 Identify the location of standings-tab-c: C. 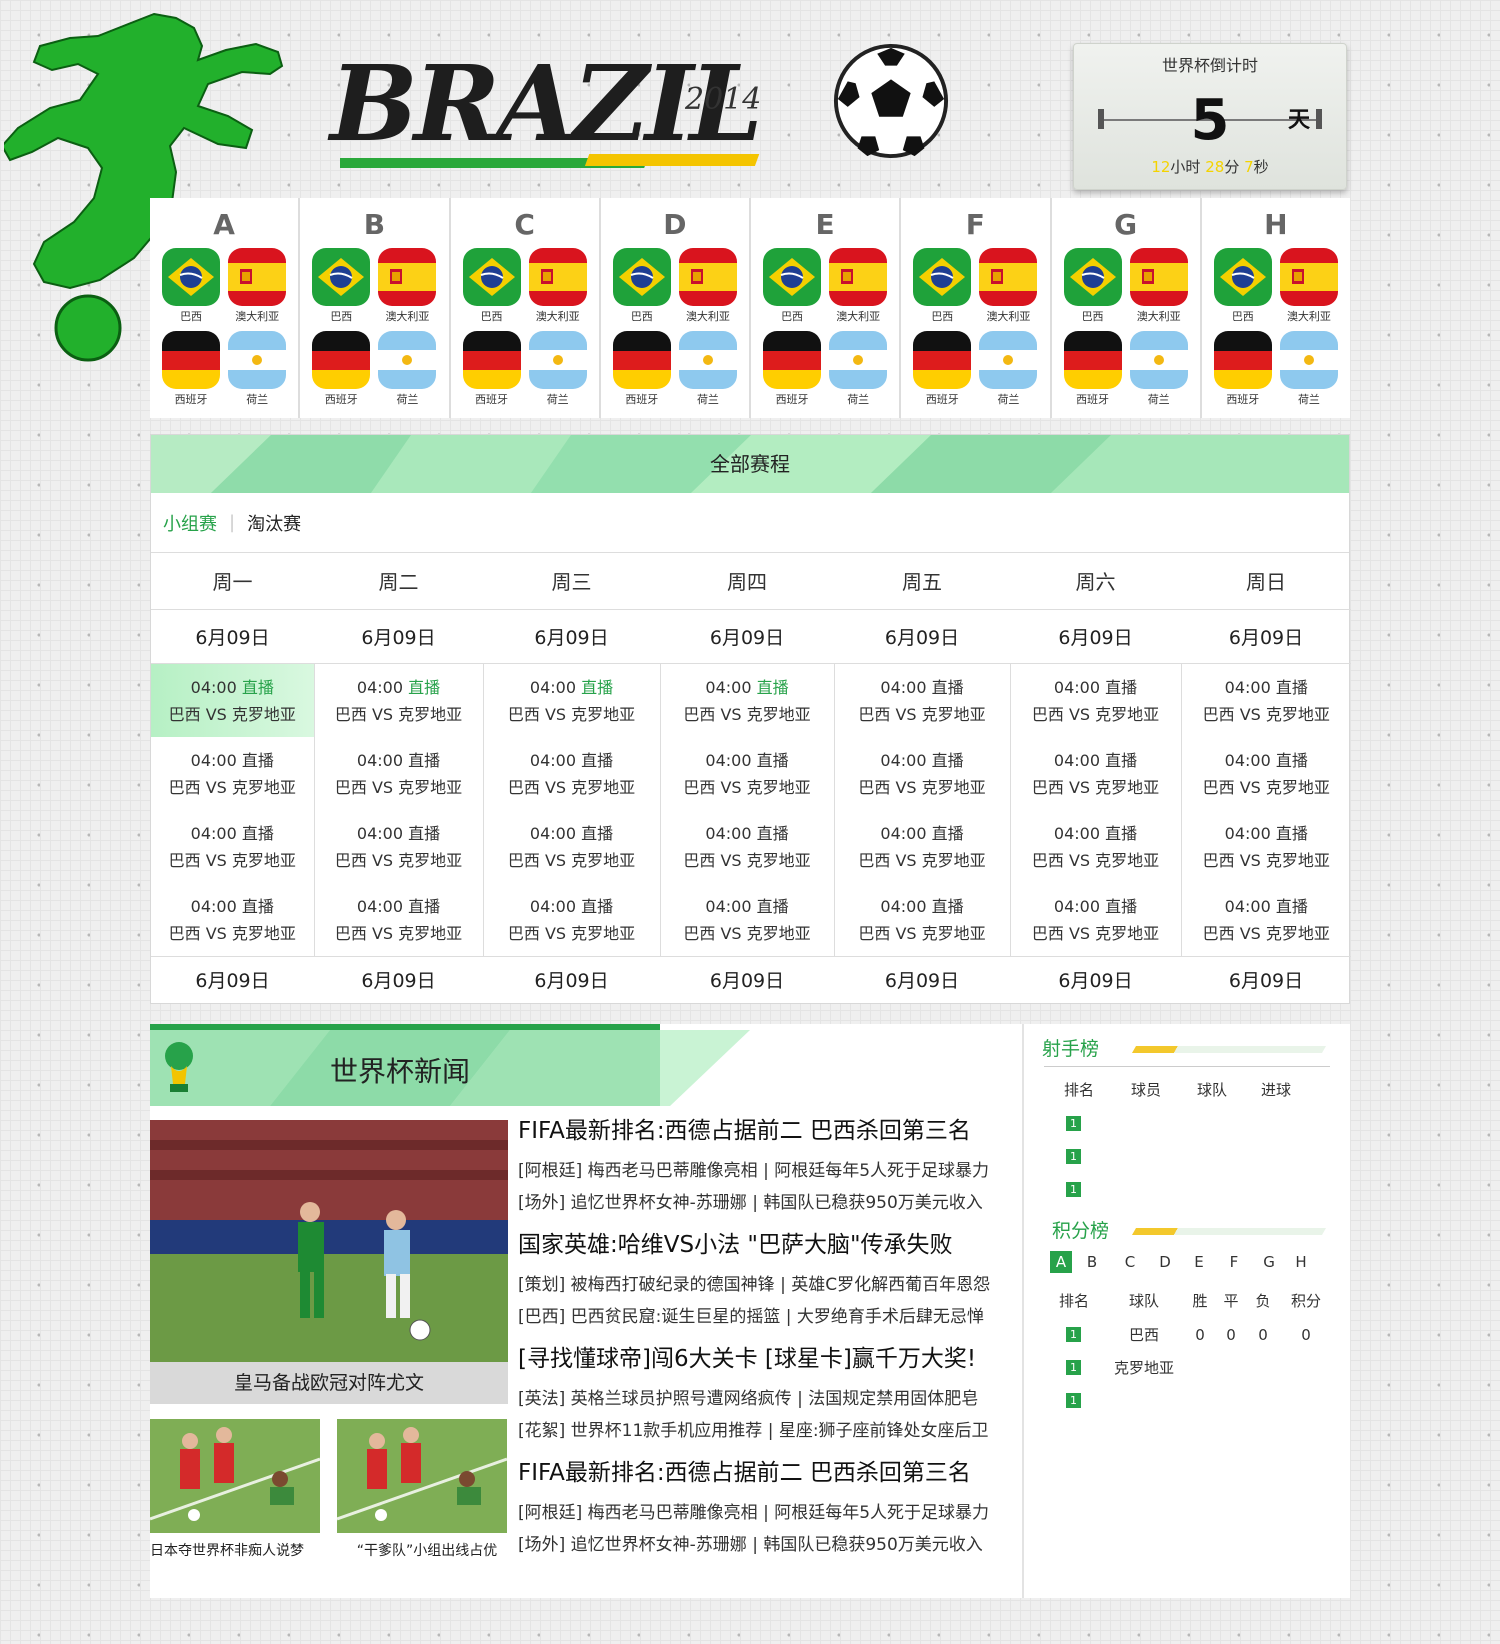
(1130, 1262).